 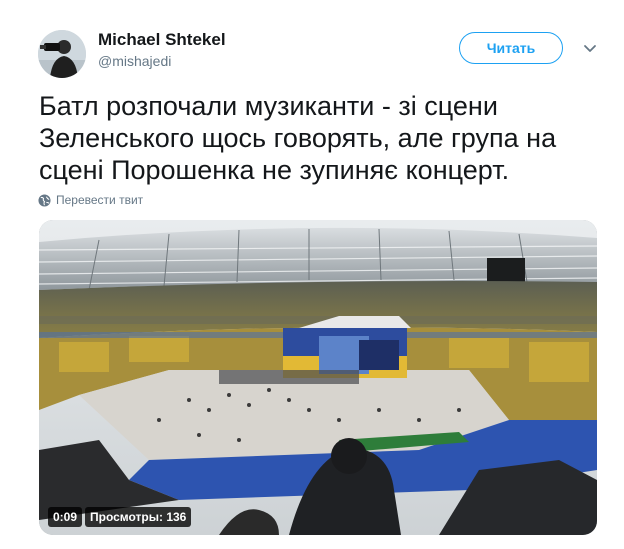 What do you see at coordinates (274, 170) in the screenshot?
I see `tweet-text-line: сцені Порошенка не зупиняє концерт.` at bounding box center [274, 170].